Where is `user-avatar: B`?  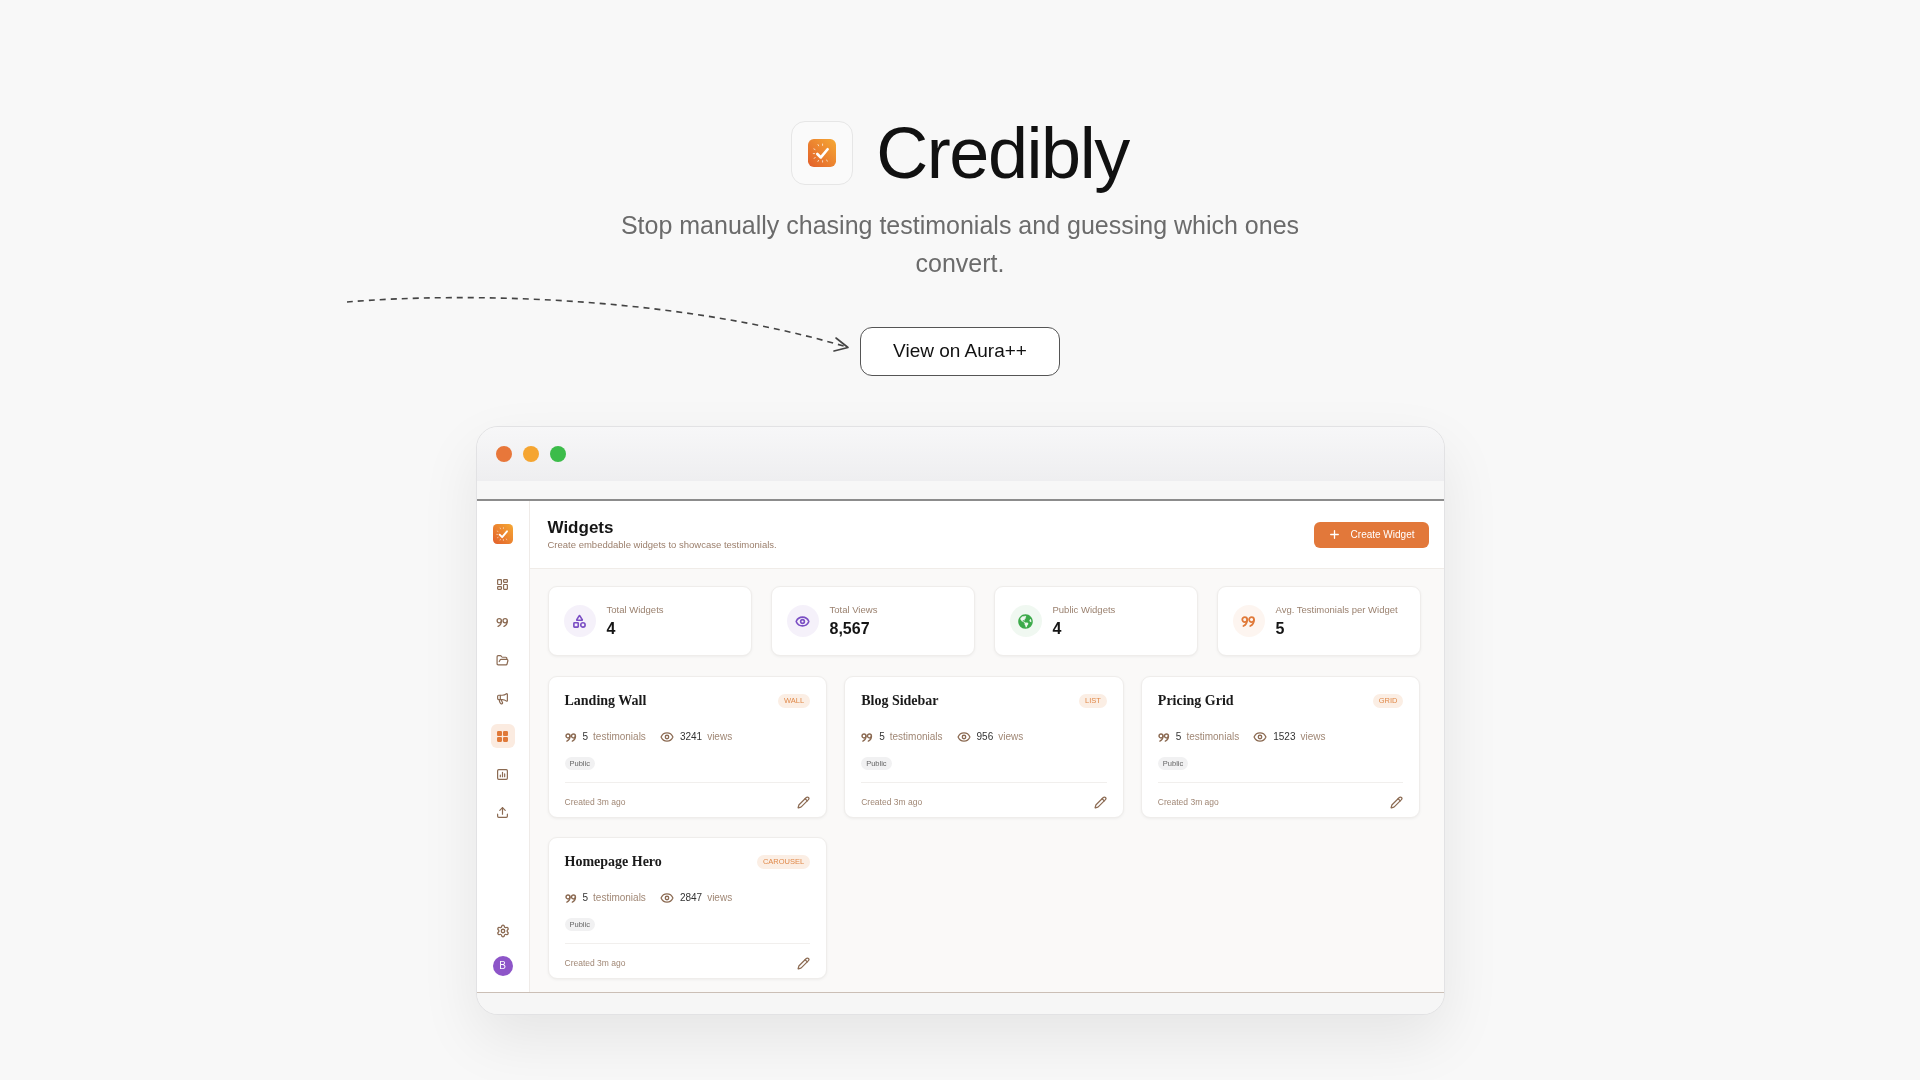 user-avatar: B is located at coordinates (502, 966).